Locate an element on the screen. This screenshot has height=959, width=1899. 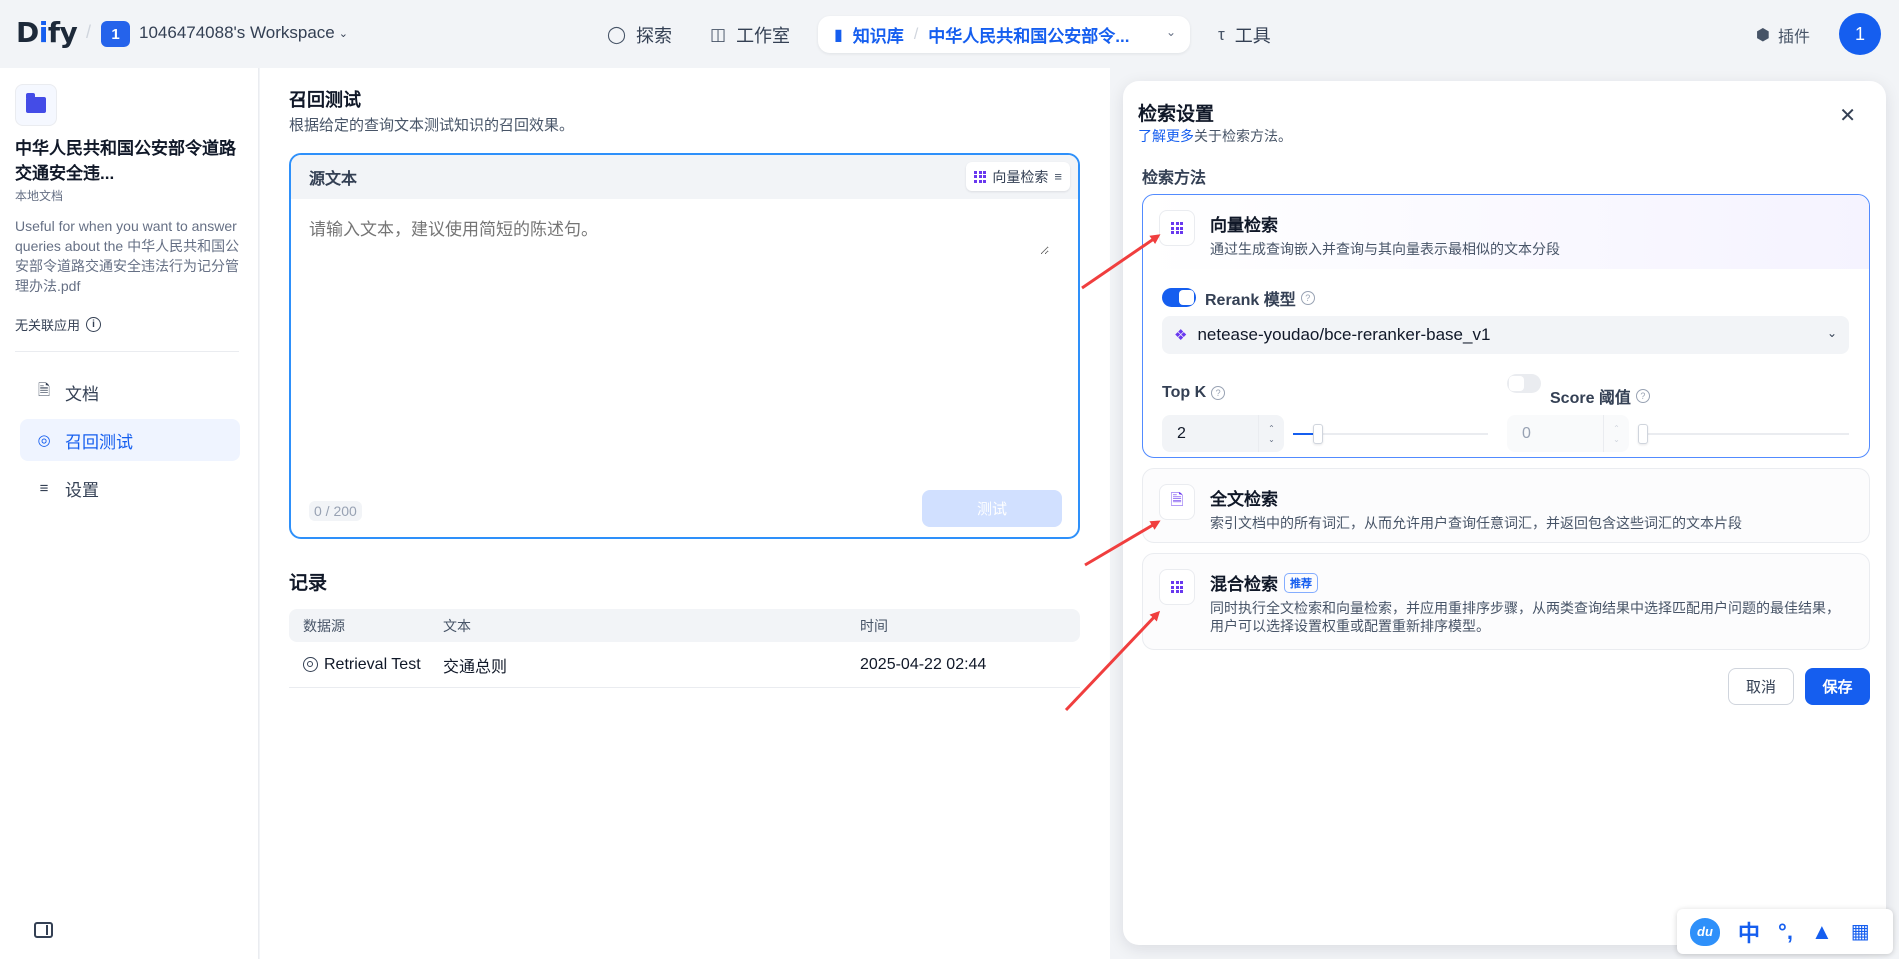
rerank-label-row: Rerank 模型 ? is located at coordinates (1260, 298).